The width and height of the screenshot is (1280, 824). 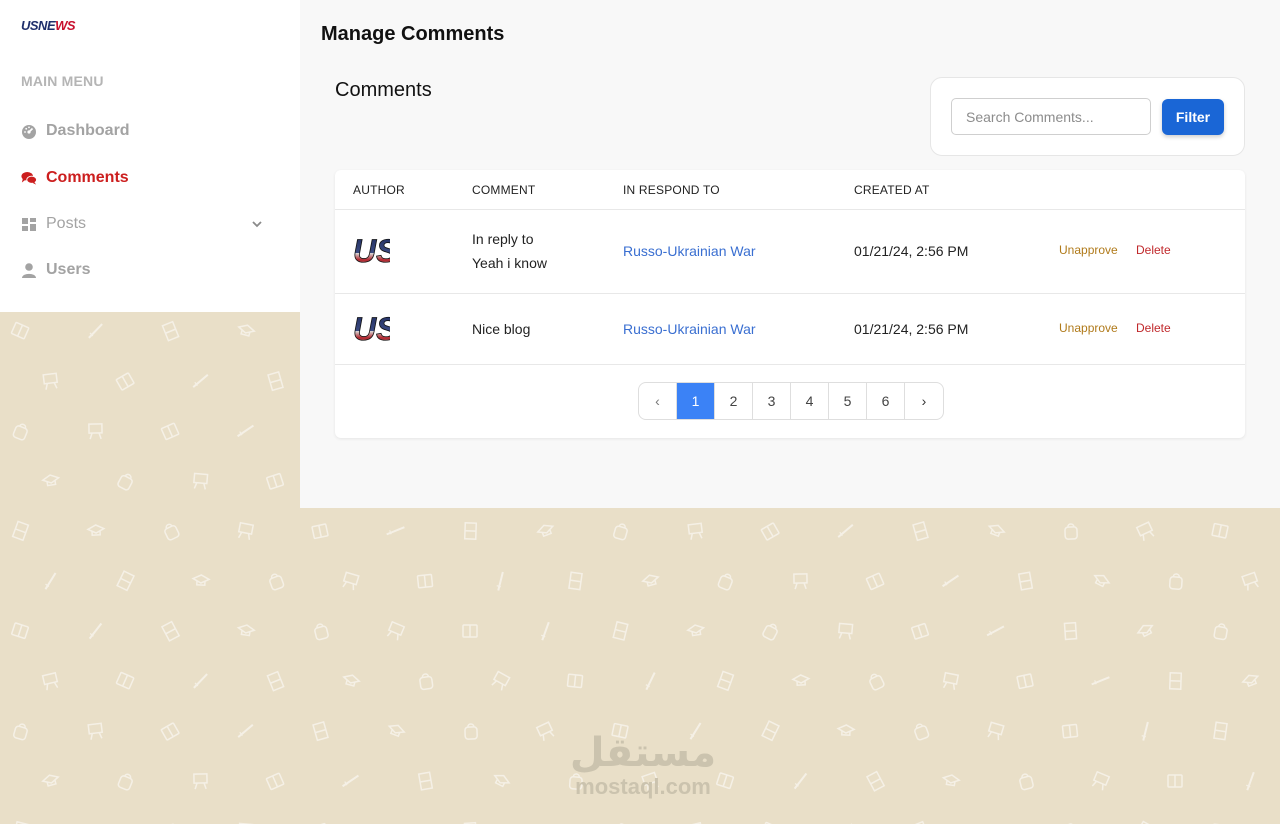 I want to click on comment-text: In reply to Yeah i know, so click(x=509, y=251).